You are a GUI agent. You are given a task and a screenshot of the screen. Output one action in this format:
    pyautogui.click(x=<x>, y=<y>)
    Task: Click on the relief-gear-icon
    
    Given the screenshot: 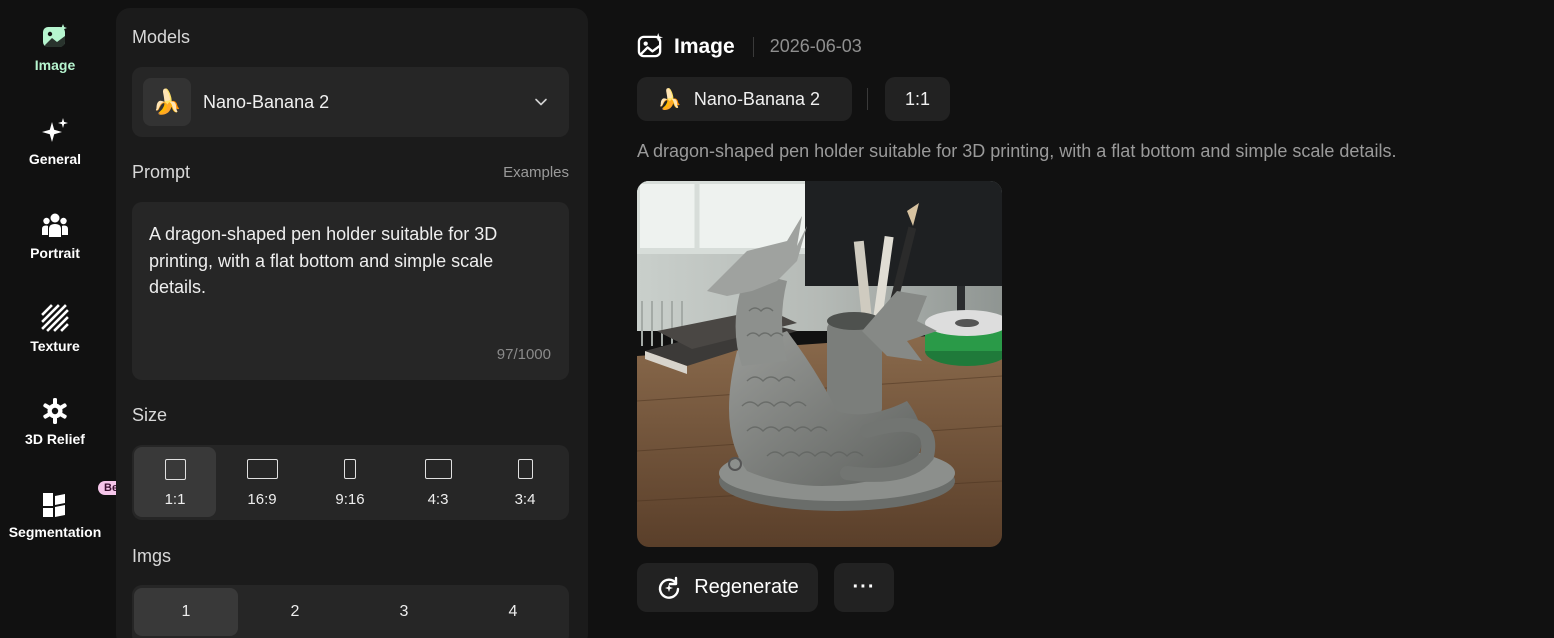 What is the action you would take?
    pyautogui.click(x=55, y=411)
    